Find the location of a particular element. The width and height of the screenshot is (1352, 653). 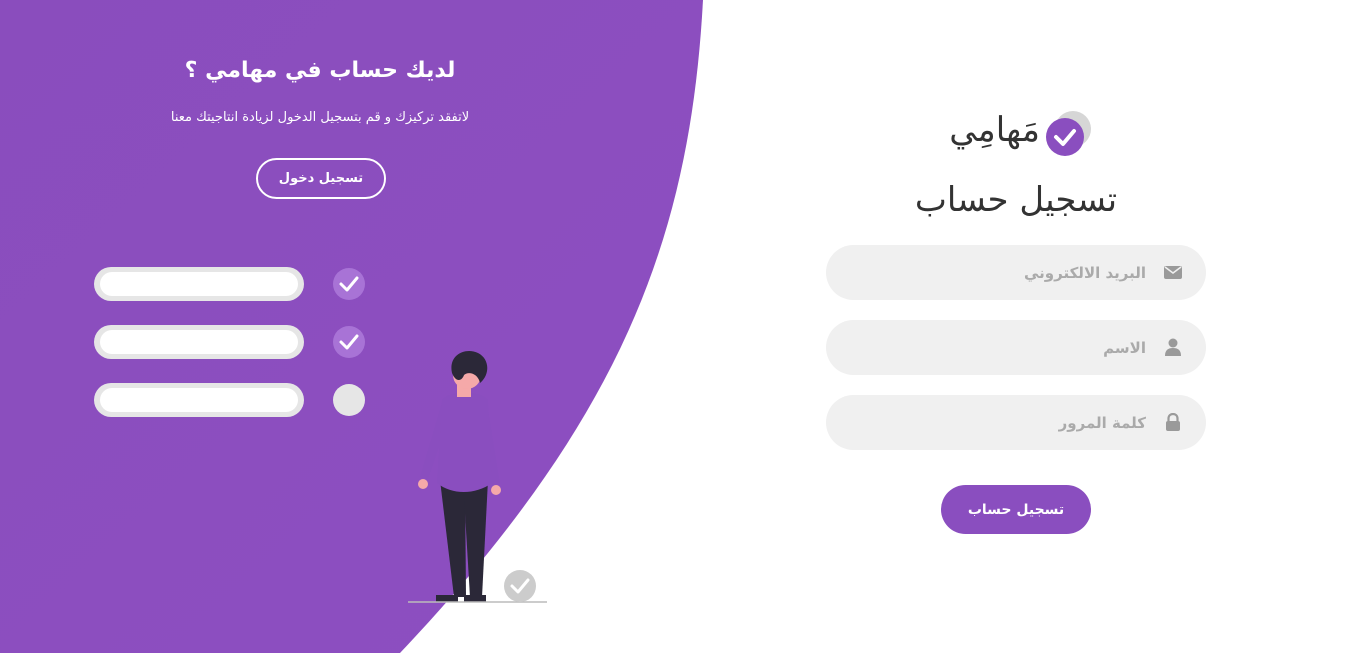

email-field is located at coordinates (1016, 272).